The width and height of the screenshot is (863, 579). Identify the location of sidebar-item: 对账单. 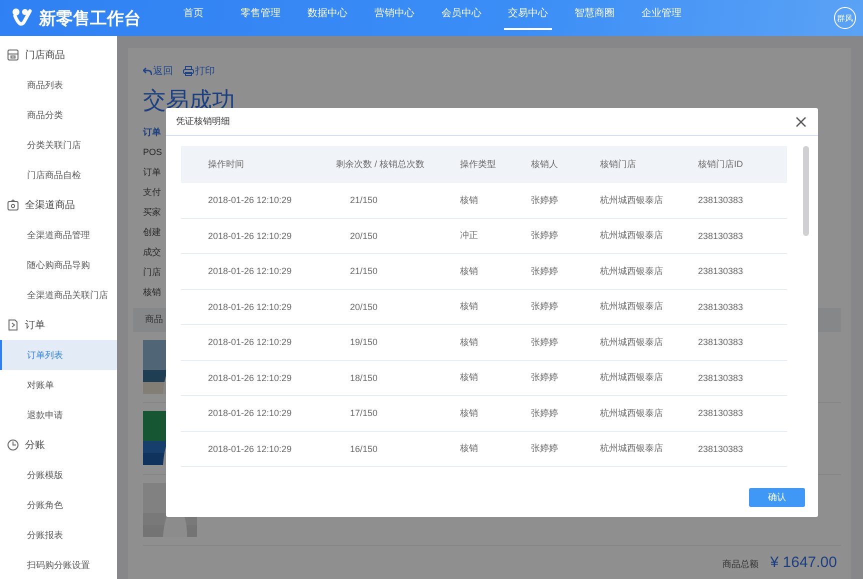
(58, 385).